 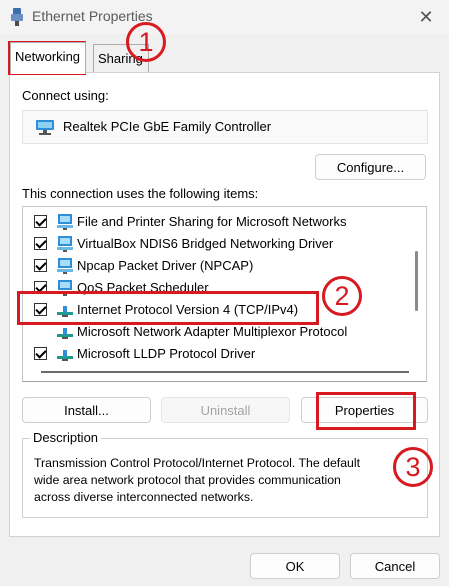 I want to click on close-icon: ✕, so click(x=426, y=16).